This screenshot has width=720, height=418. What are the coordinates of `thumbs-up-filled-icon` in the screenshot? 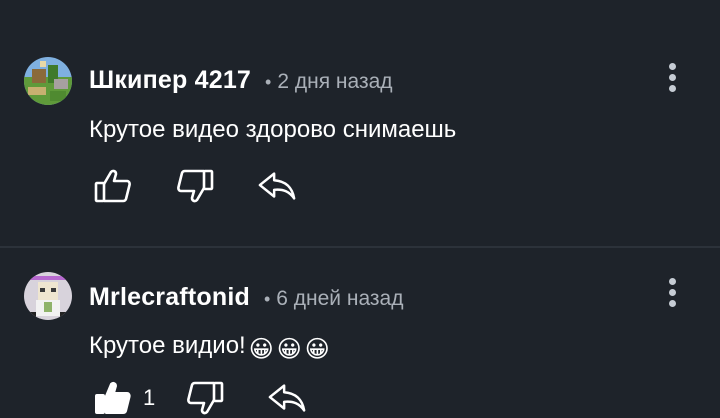 It's located at (113, 397).